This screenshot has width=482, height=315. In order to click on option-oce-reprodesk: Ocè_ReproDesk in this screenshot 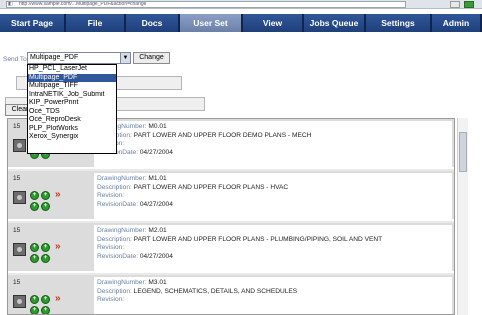, I will do `click(72, 120)`.